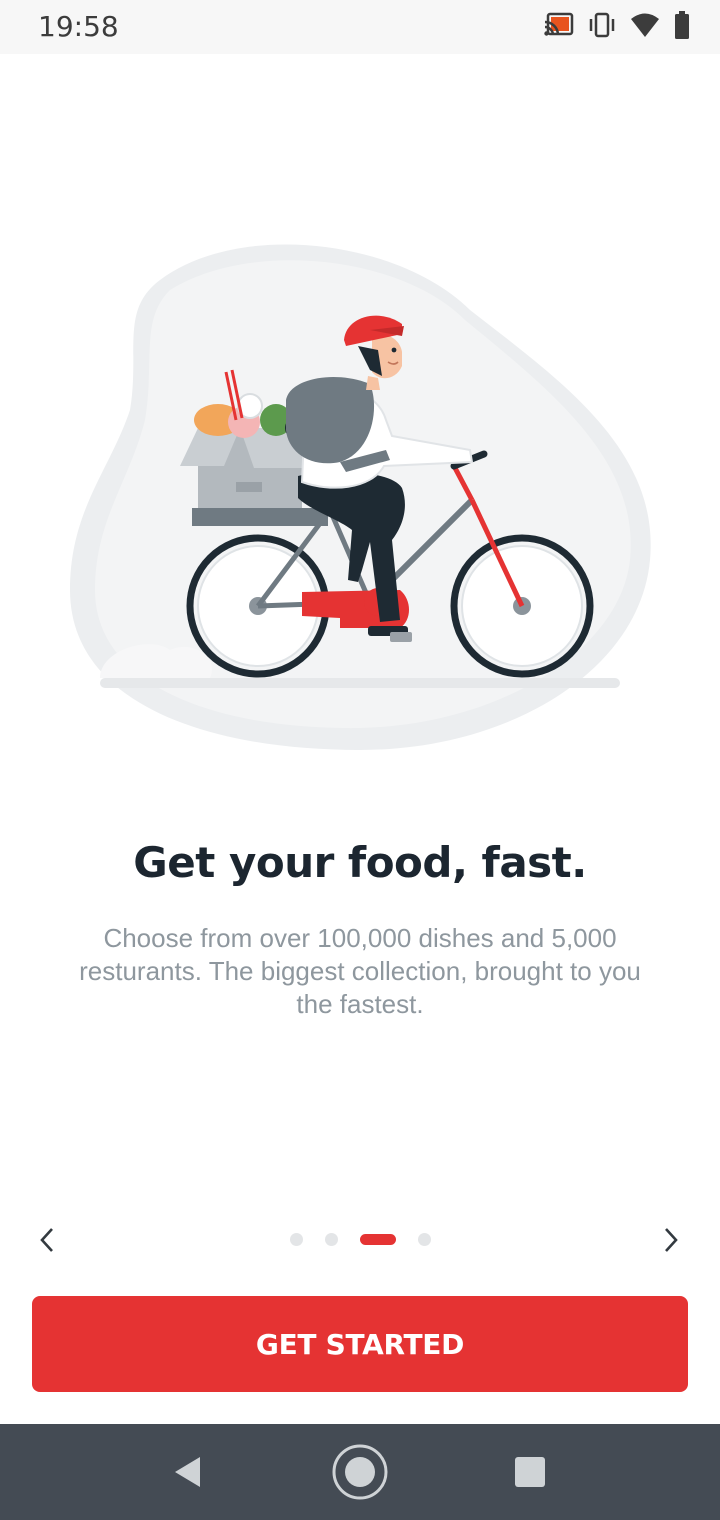 The width and height of the screenshot is (720, 1520). What do you see at coordinates (188, 1472) in the screenshot?
I see `back-triangle-icon` at bounding box center [188, 1472].